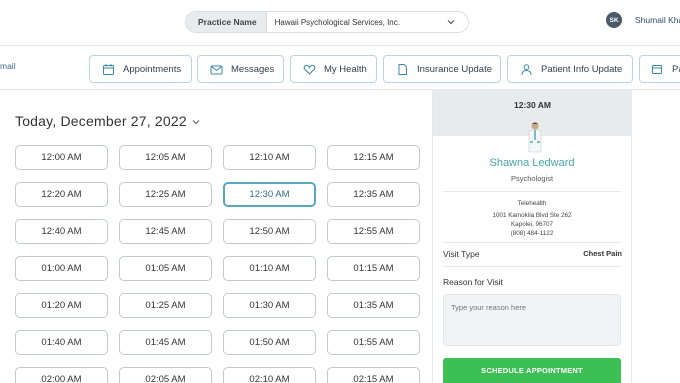 This screenshot has width=680, height=383. Describe the element at coordinates (526, 69) in the screenshot. I see `person-icon` at that location.